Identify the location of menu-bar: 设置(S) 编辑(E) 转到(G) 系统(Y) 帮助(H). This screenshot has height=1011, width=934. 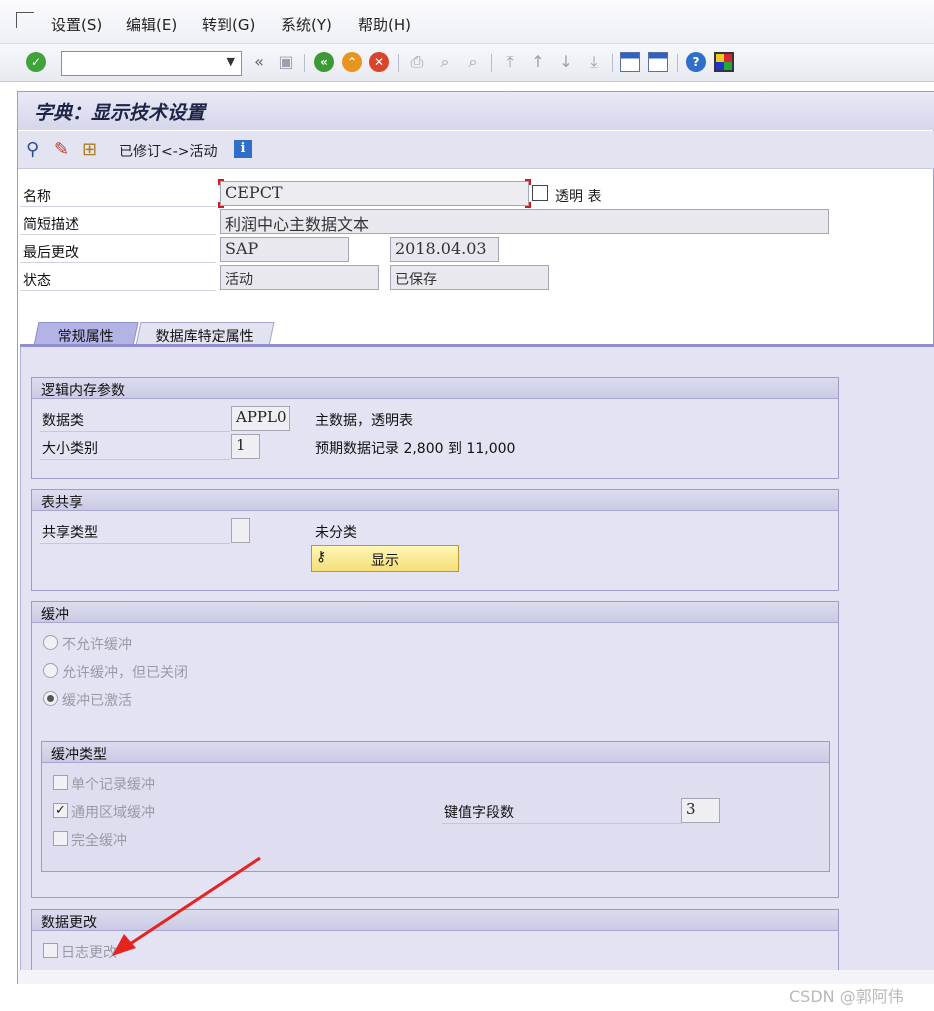
(467, 22).